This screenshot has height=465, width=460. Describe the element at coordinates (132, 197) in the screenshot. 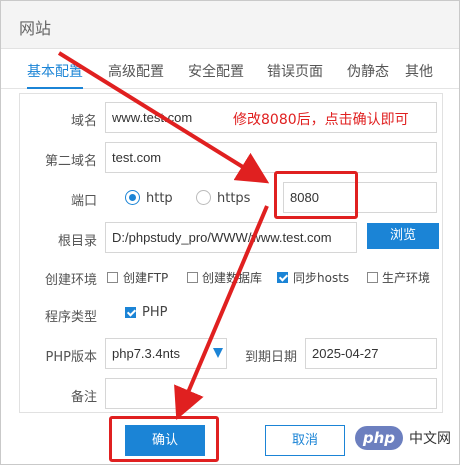

I see `http-radio` at that location.